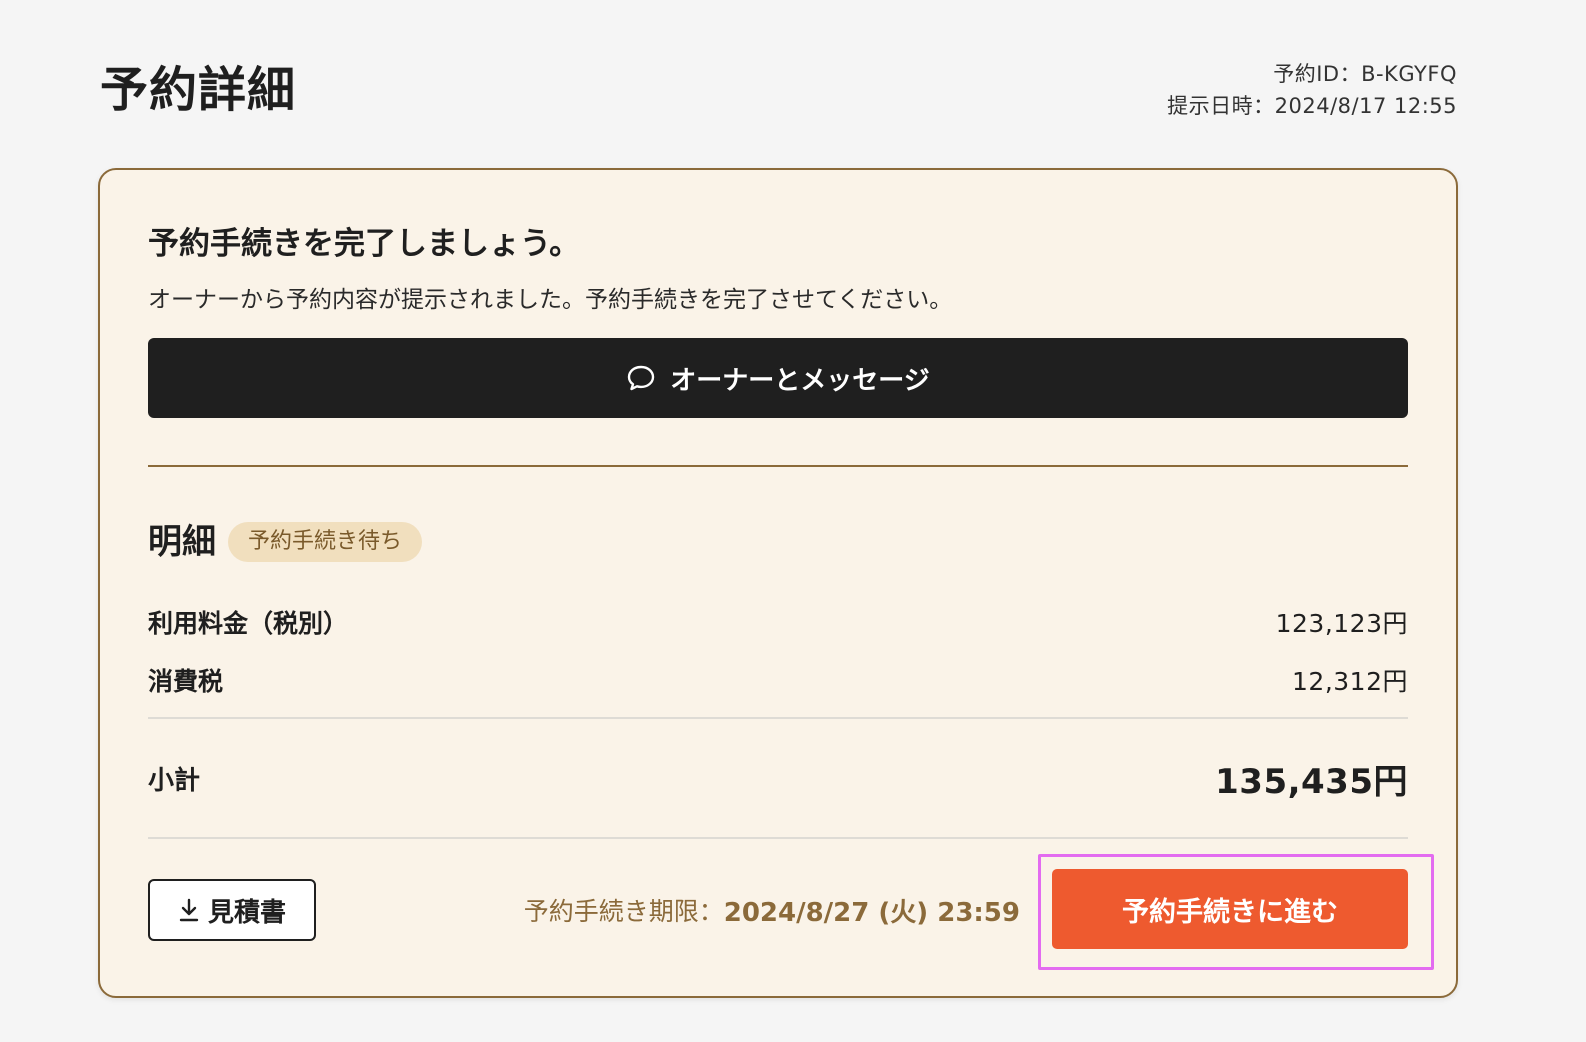  Describe the element at coordinates (1341, 623) in the screenshot. I see `line-item-value: 123,123円` at that location.